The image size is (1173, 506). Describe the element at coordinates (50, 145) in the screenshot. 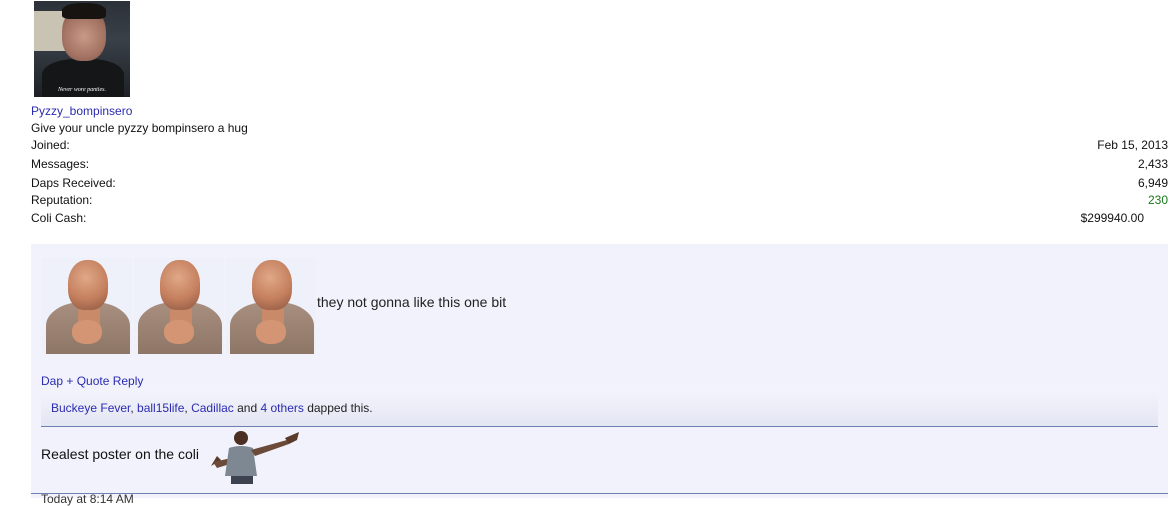

I see `stat-joined-label: Joined:` at that location.